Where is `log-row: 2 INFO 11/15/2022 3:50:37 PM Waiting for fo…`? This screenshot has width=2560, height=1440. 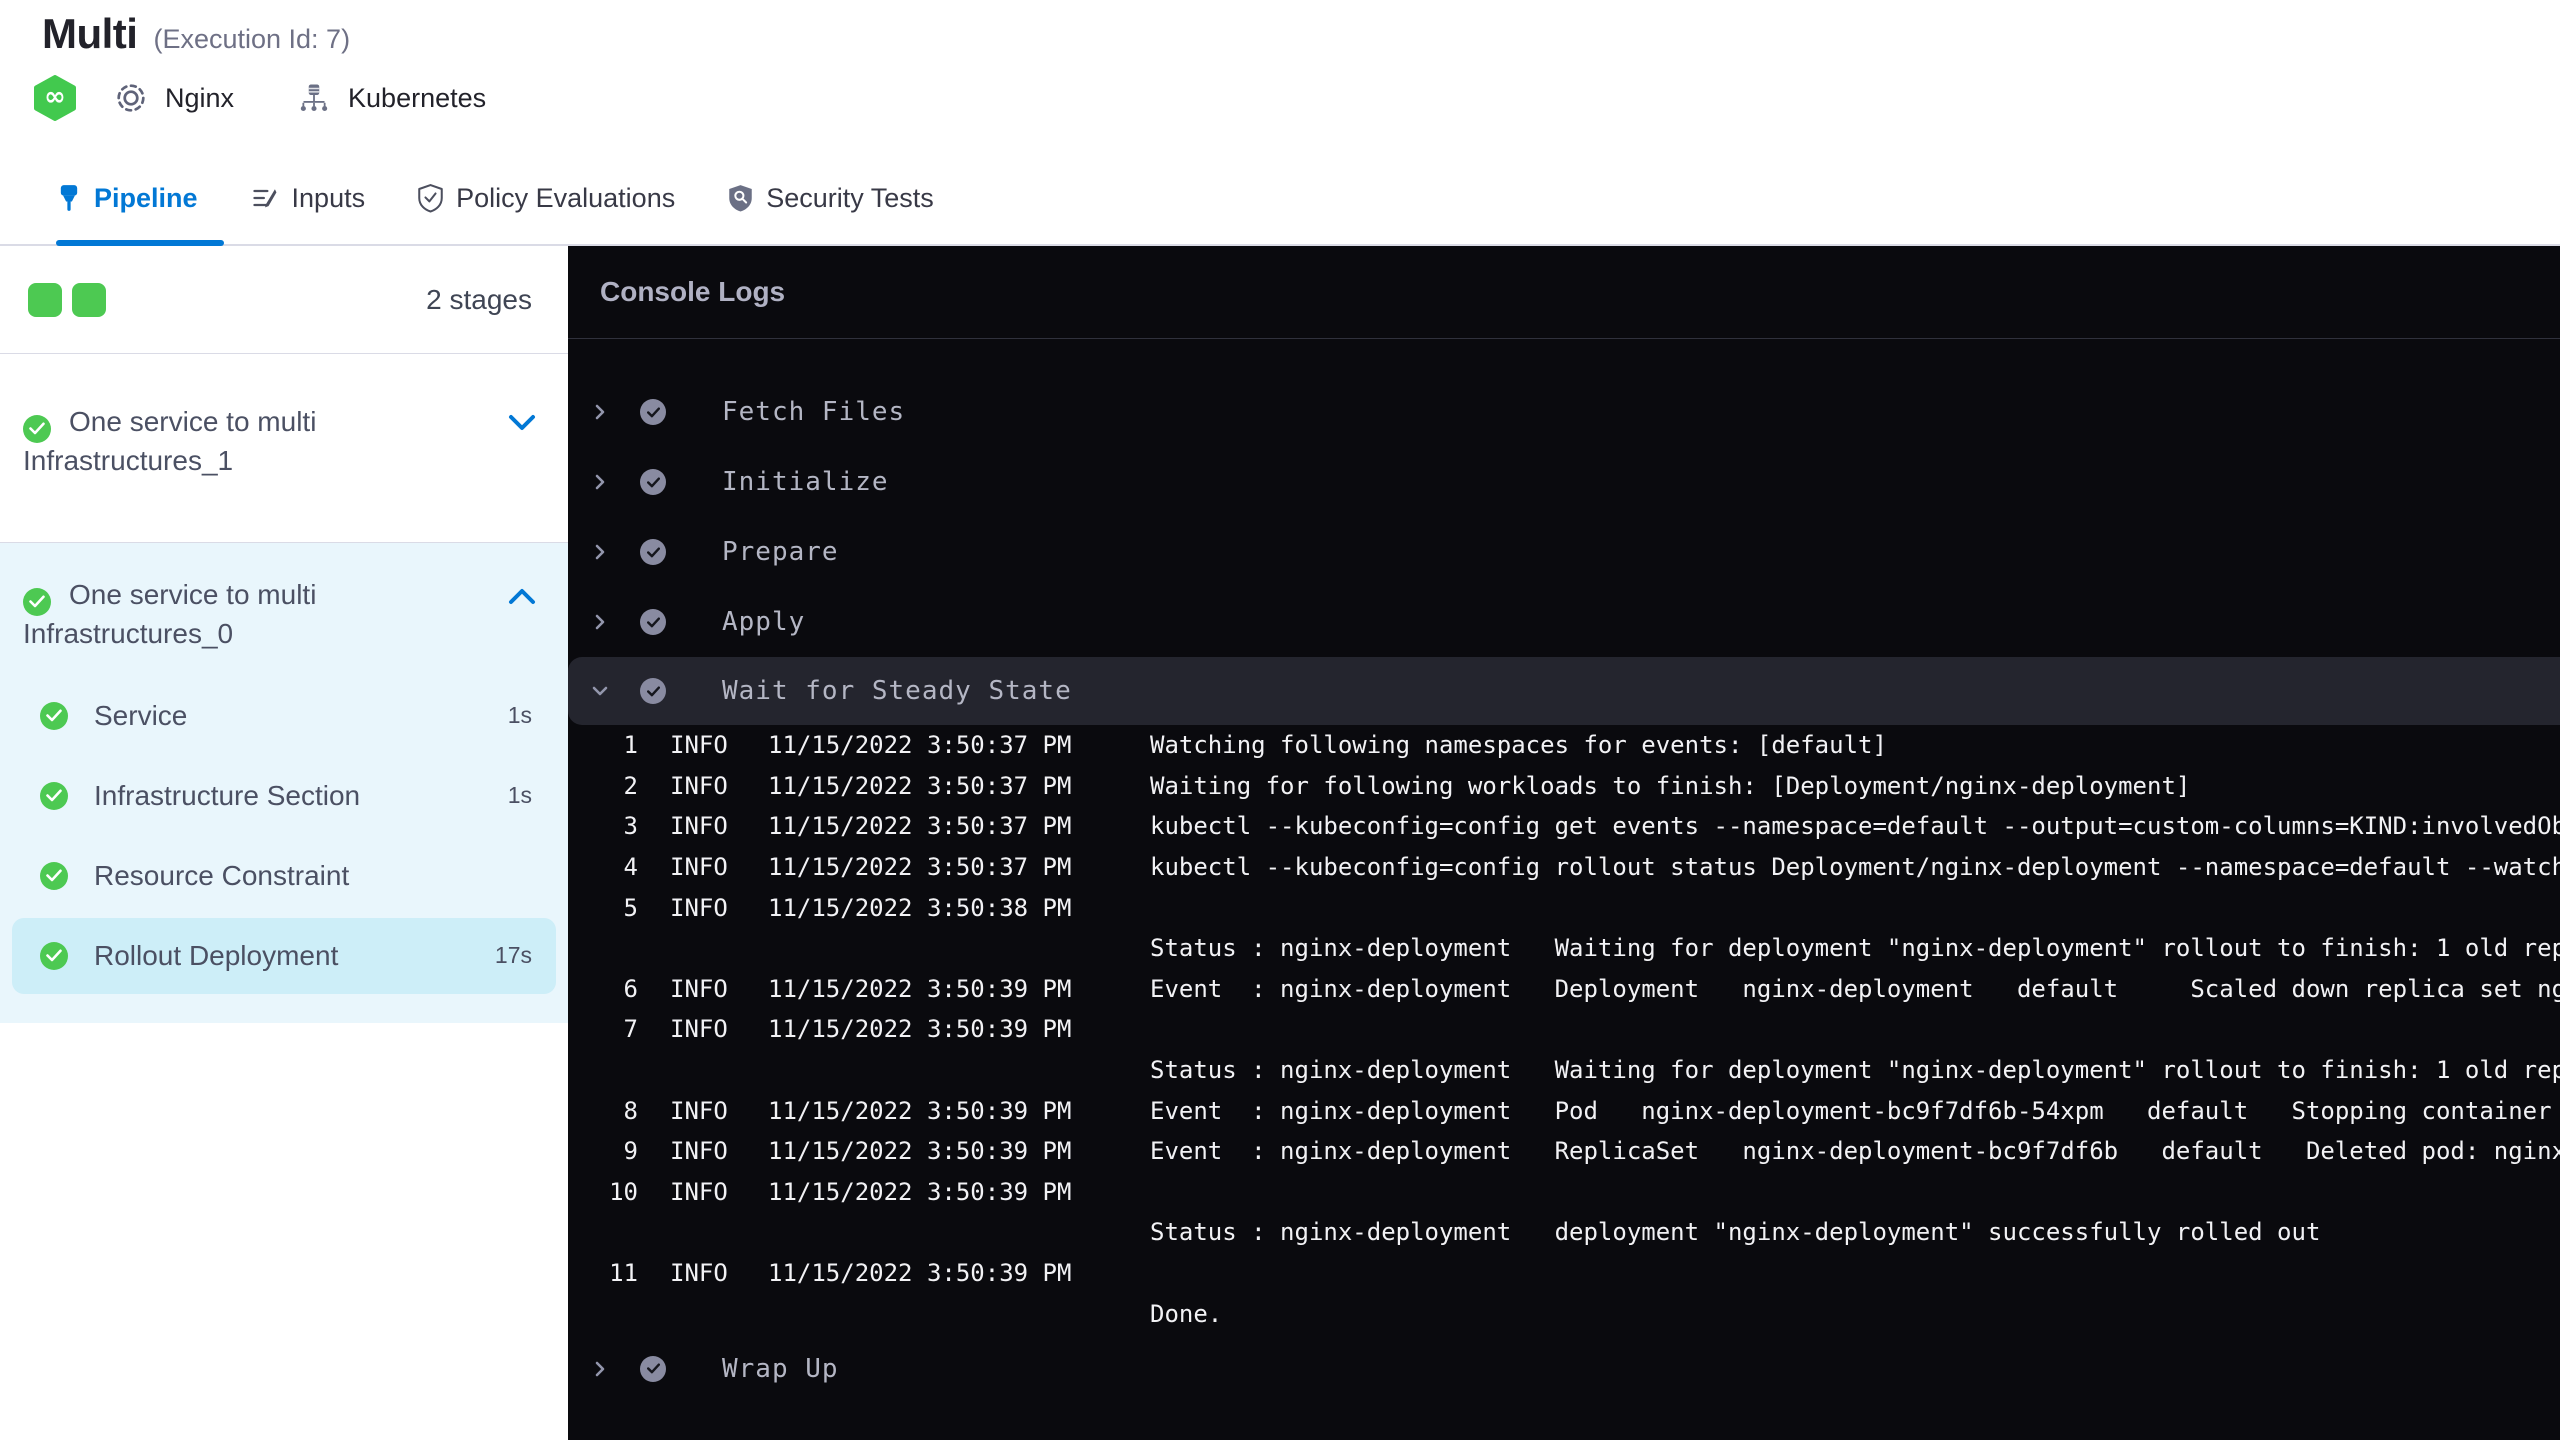
log-row: 2 INFO 11/15/2022 3:50:37 PM Waiting for fo… is located at coordinates (1564, 786).